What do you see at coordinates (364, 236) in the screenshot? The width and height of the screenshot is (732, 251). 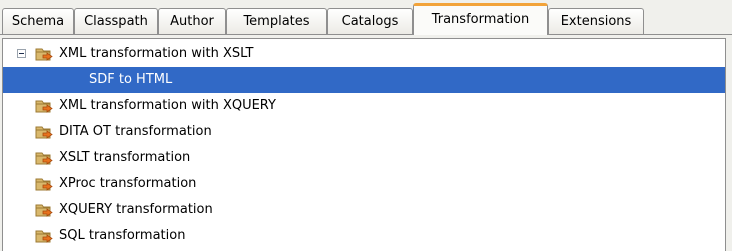 I see `tree-item-sql-transformation: SQL transformation` at bounding box center [364, 236].